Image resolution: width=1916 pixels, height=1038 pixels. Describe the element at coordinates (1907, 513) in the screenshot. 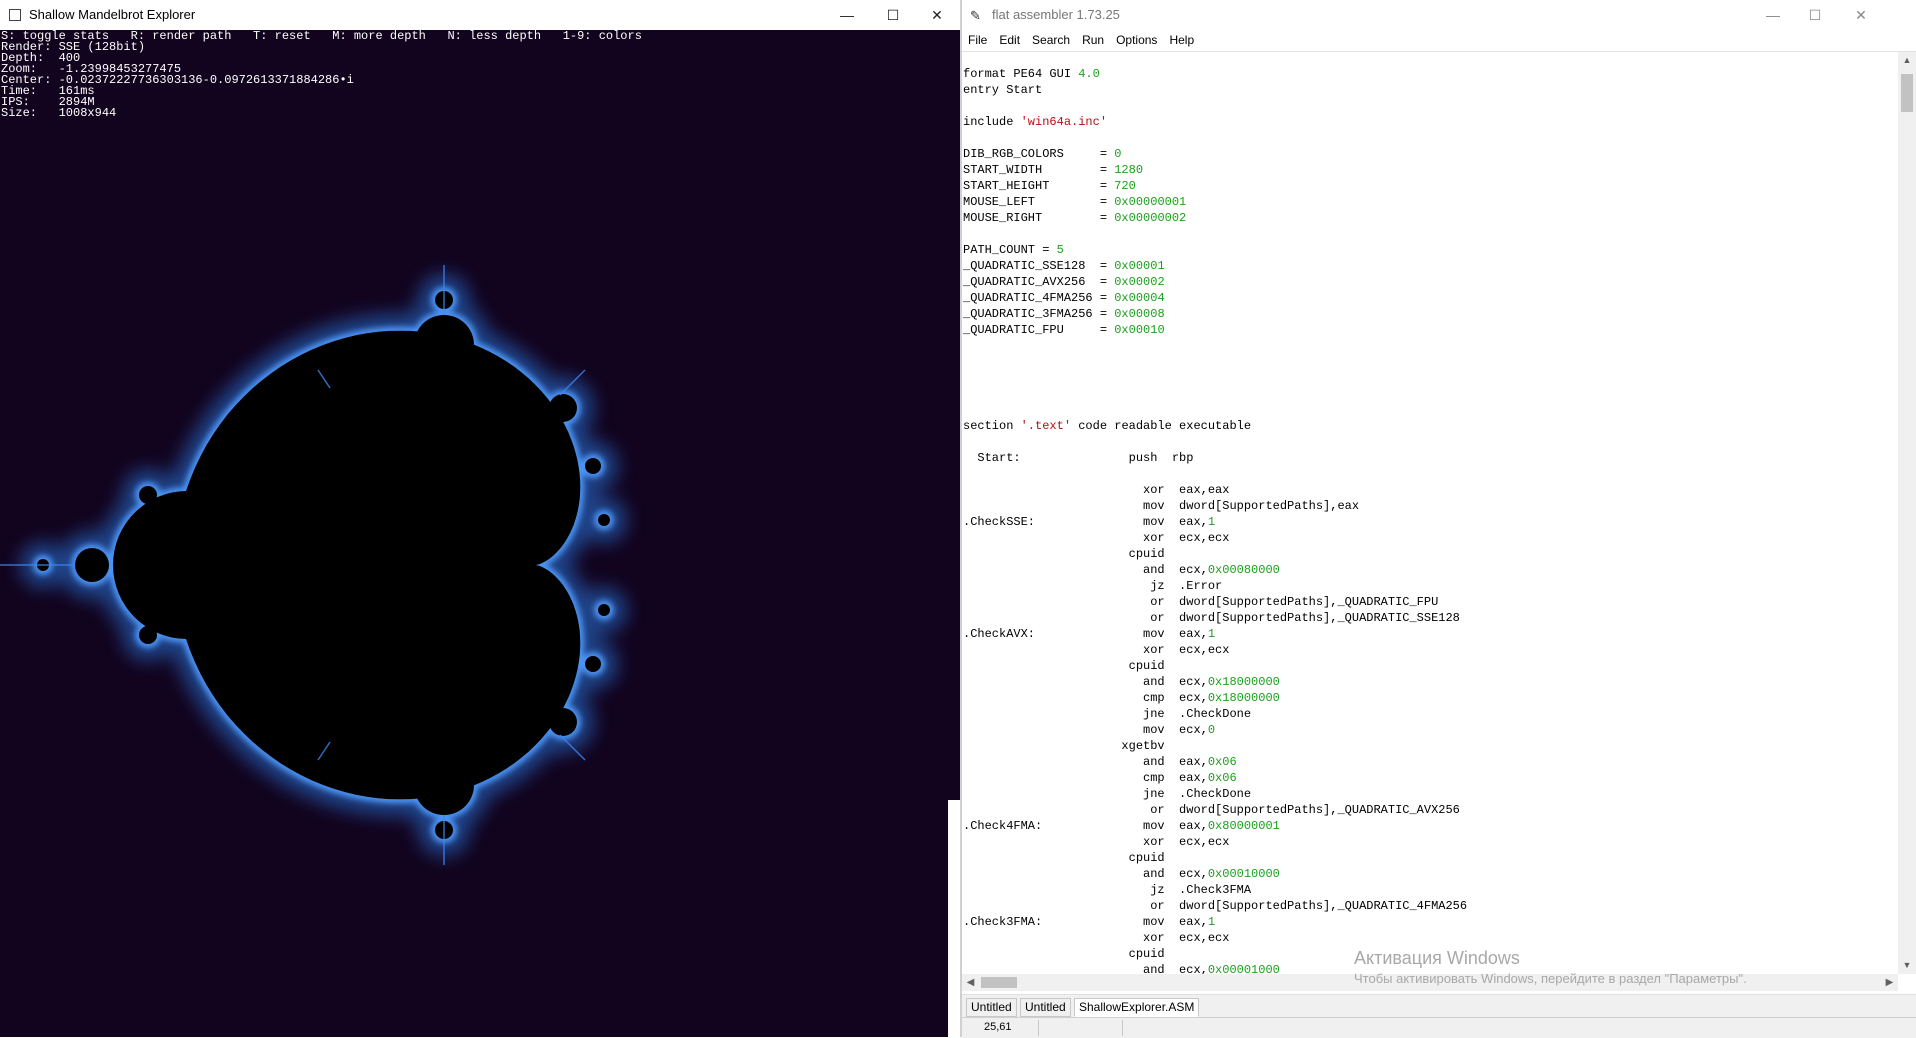

I see `vertical-scrollbar: ▲ ▼` at that location.